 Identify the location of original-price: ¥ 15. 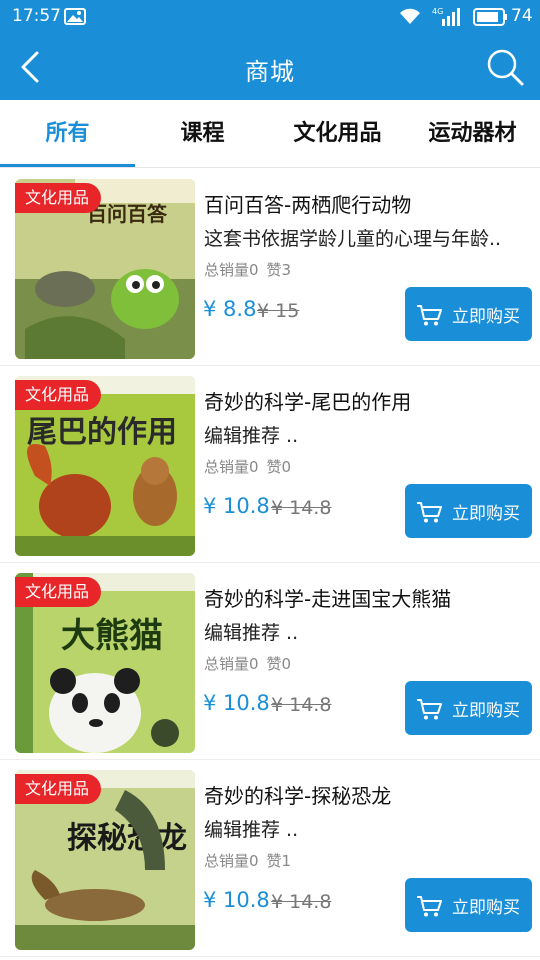
(278, 311).